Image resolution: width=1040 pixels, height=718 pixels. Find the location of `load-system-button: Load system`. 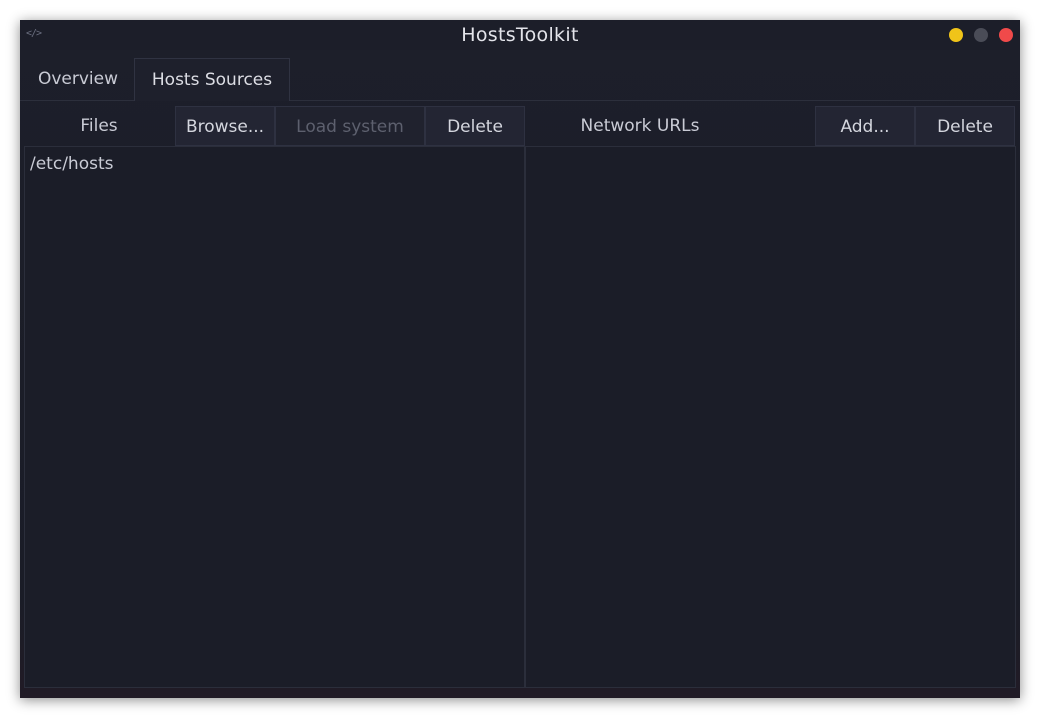

load-system-button: Load system is located at coordinates (350, 126).